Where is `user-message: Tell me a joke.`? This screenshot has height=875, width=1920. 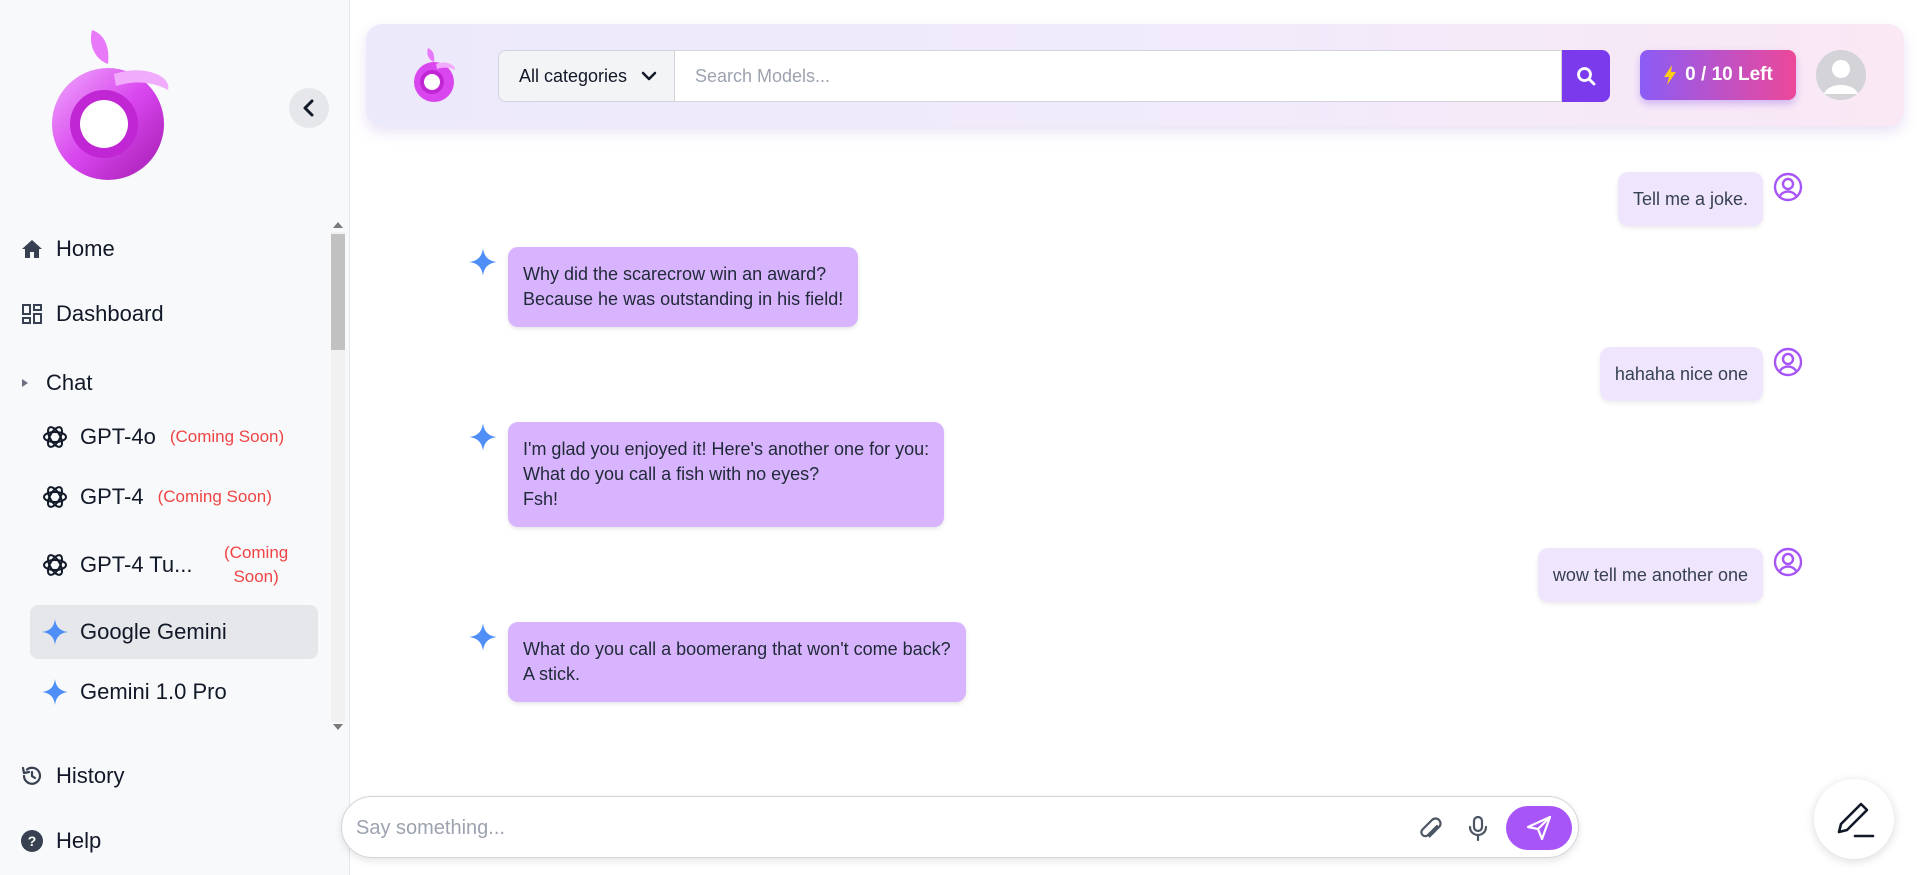
user-message: Tell me a joke. is located at coordinates (1690, 199).